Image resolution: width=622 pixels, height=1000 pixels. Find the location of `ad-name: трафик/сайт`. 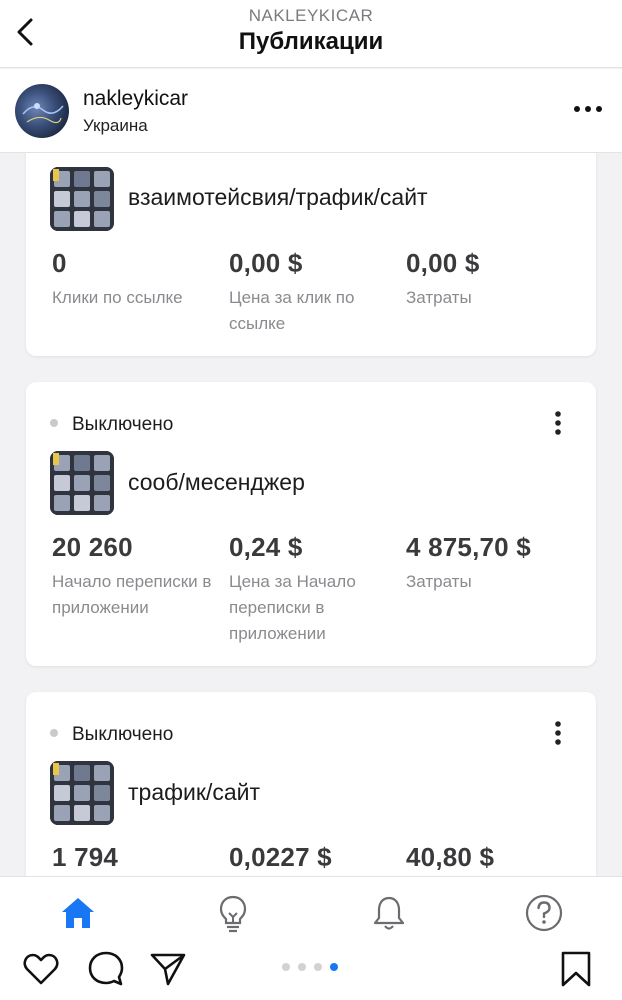

ad-name: трафик/сайт is located at coordinates (194, 792).